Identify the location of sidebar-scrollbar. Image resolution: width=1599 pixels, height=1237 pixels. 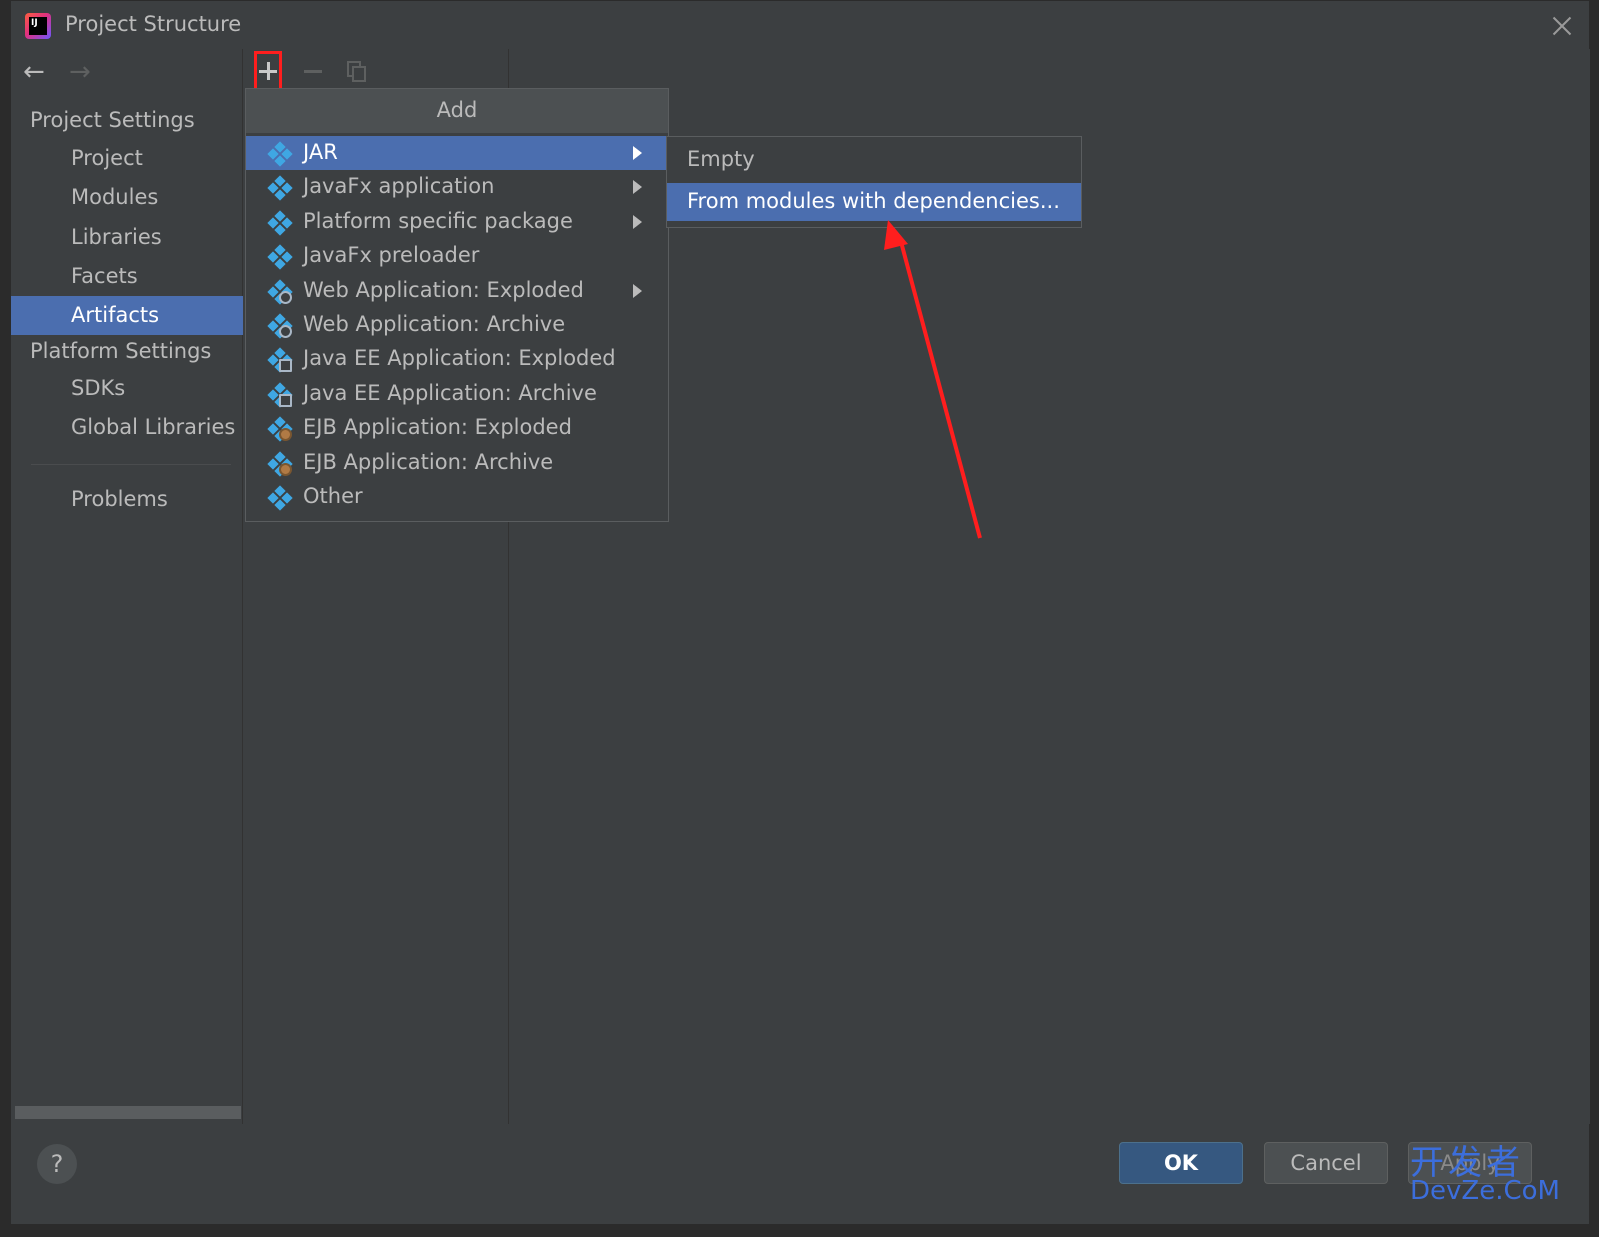
(128, 1112).